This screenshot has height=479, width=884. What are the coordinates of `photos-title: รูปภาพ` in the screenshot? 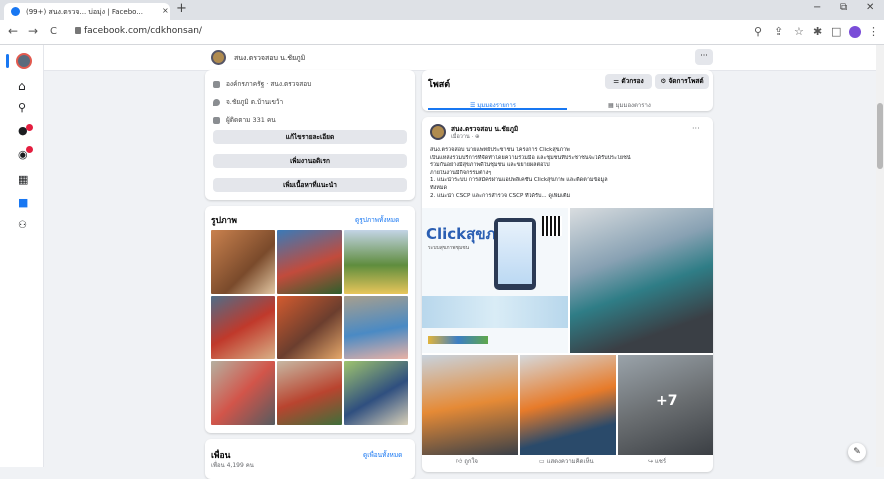 It's located at (224, 221).